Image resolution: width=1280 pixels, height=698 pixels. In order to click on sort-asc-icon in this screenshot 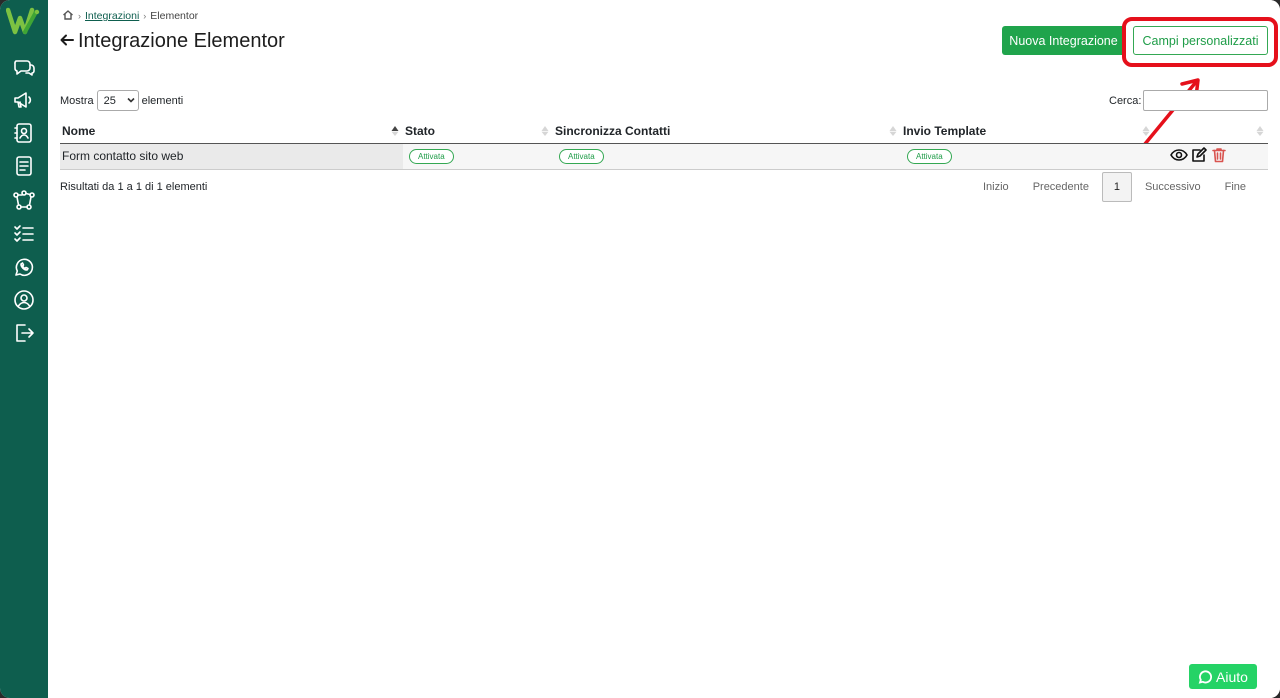, I will do `click(395, 131)`.